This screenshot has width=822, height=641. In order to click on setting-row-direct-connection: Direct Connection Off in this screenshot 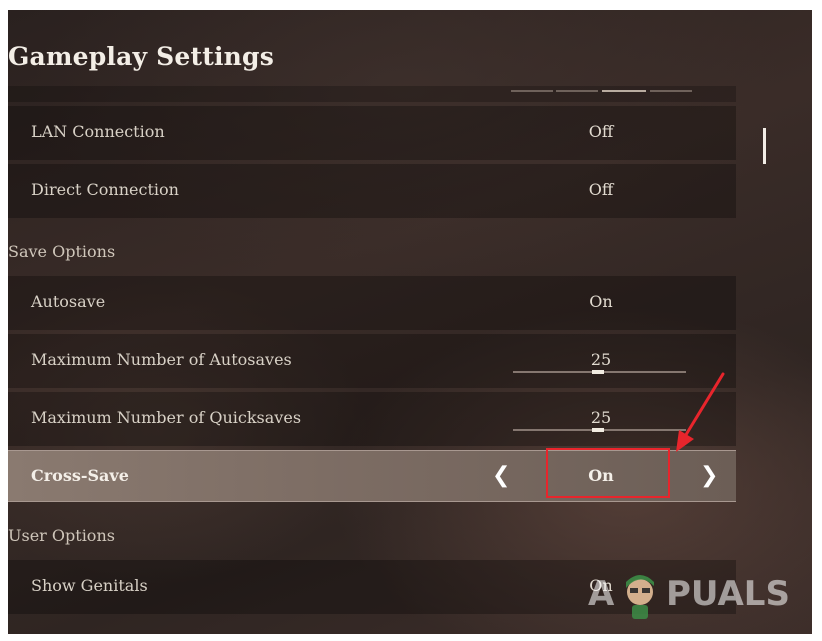, I will do `click(372, 191)`.